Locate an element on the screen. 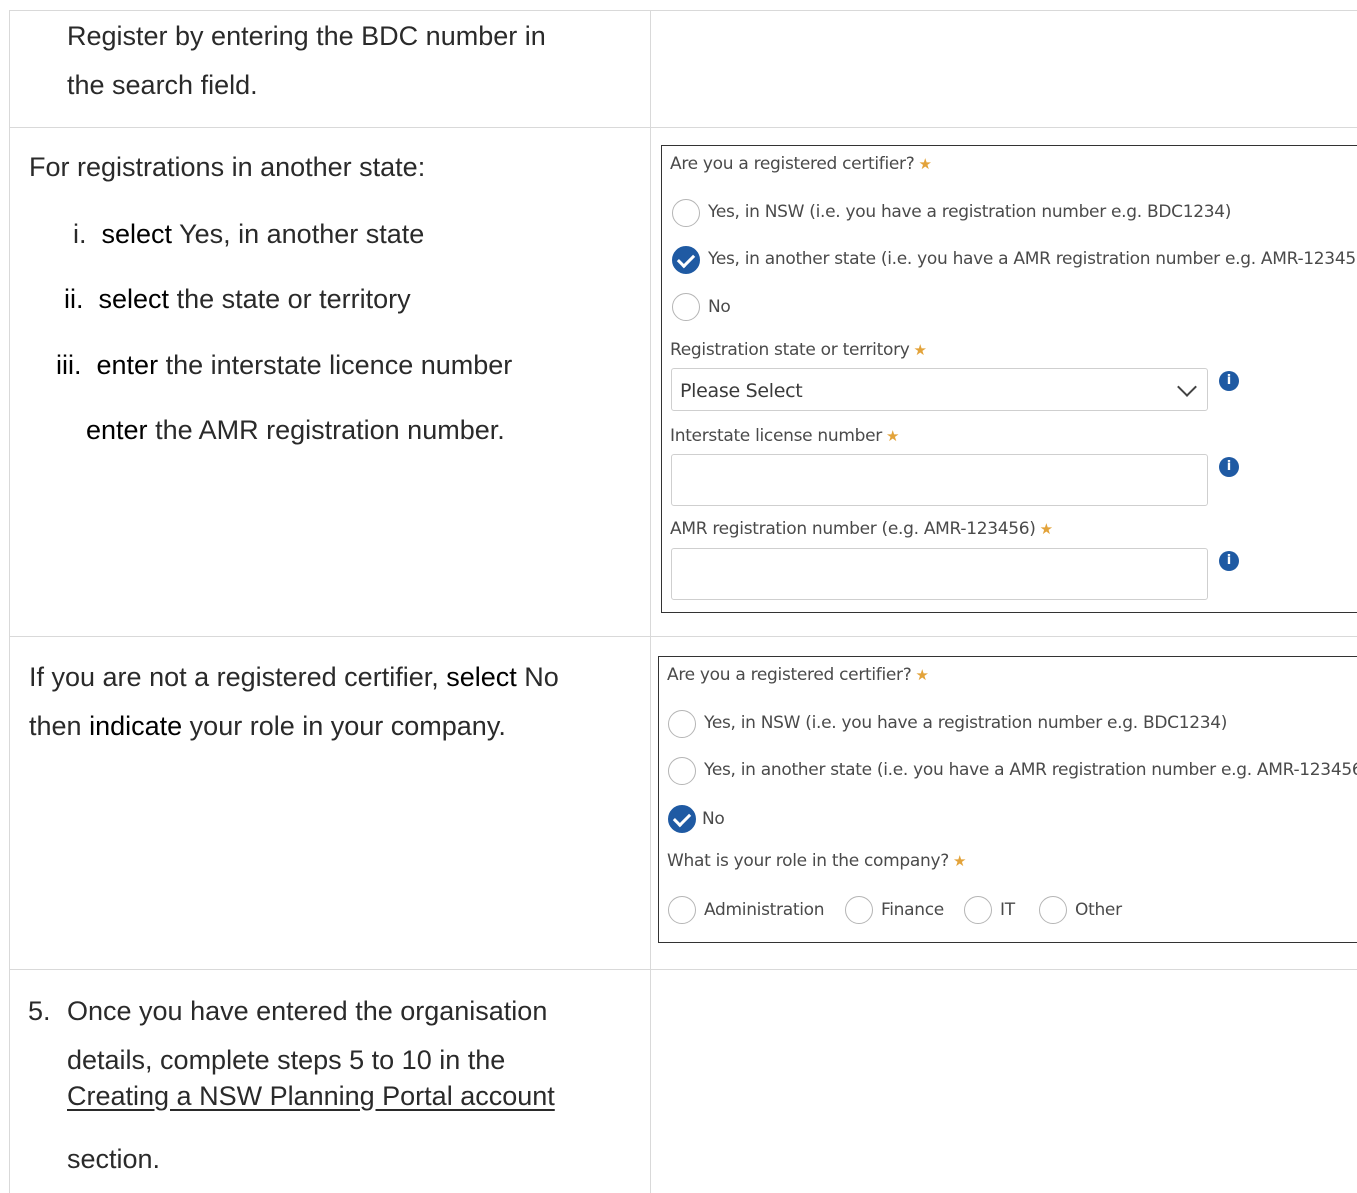 This screenshot has height=1193, width=1357. licence-label: Interstate license number ★ is located at coordinates (785, 436).